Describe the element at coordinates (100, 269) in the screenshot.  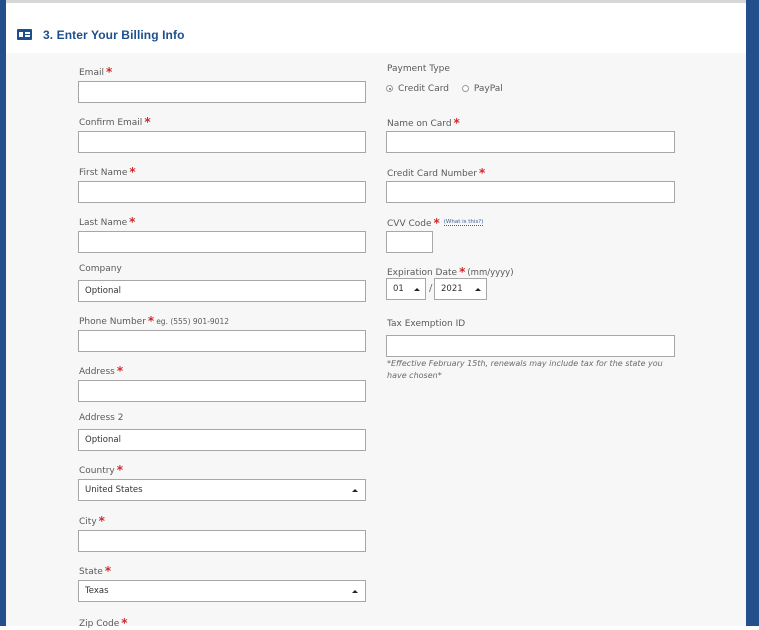
I see `company-label: Company` at that location.